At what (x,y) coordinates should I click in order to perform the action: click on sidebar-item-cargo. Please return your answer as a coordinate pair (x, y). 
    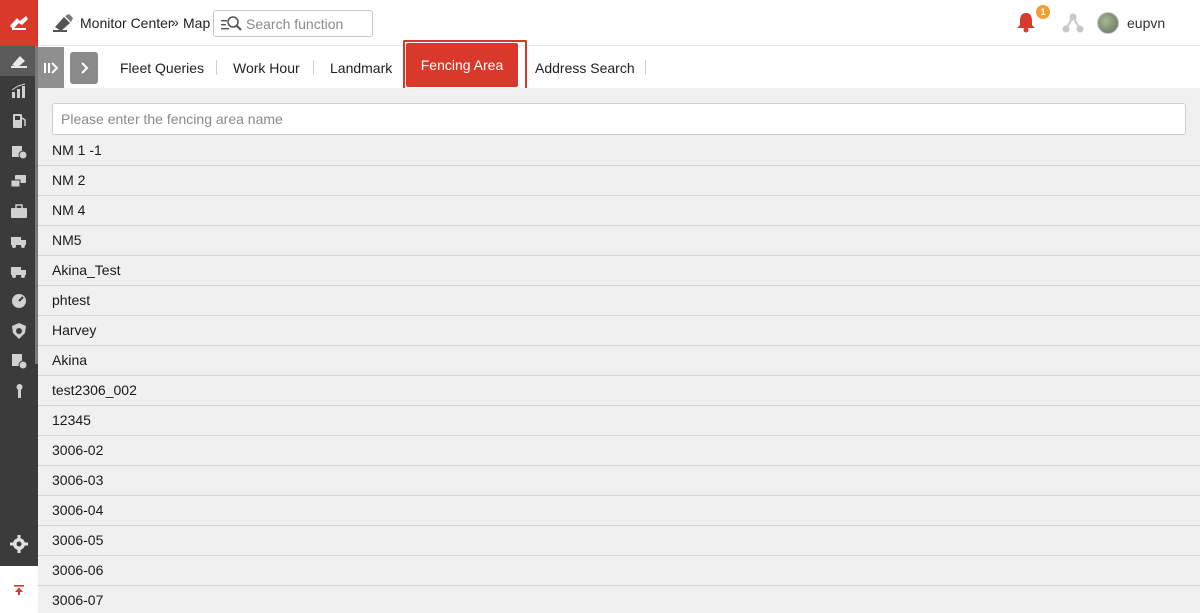
    Looking at the image, I should click on (19, 151).